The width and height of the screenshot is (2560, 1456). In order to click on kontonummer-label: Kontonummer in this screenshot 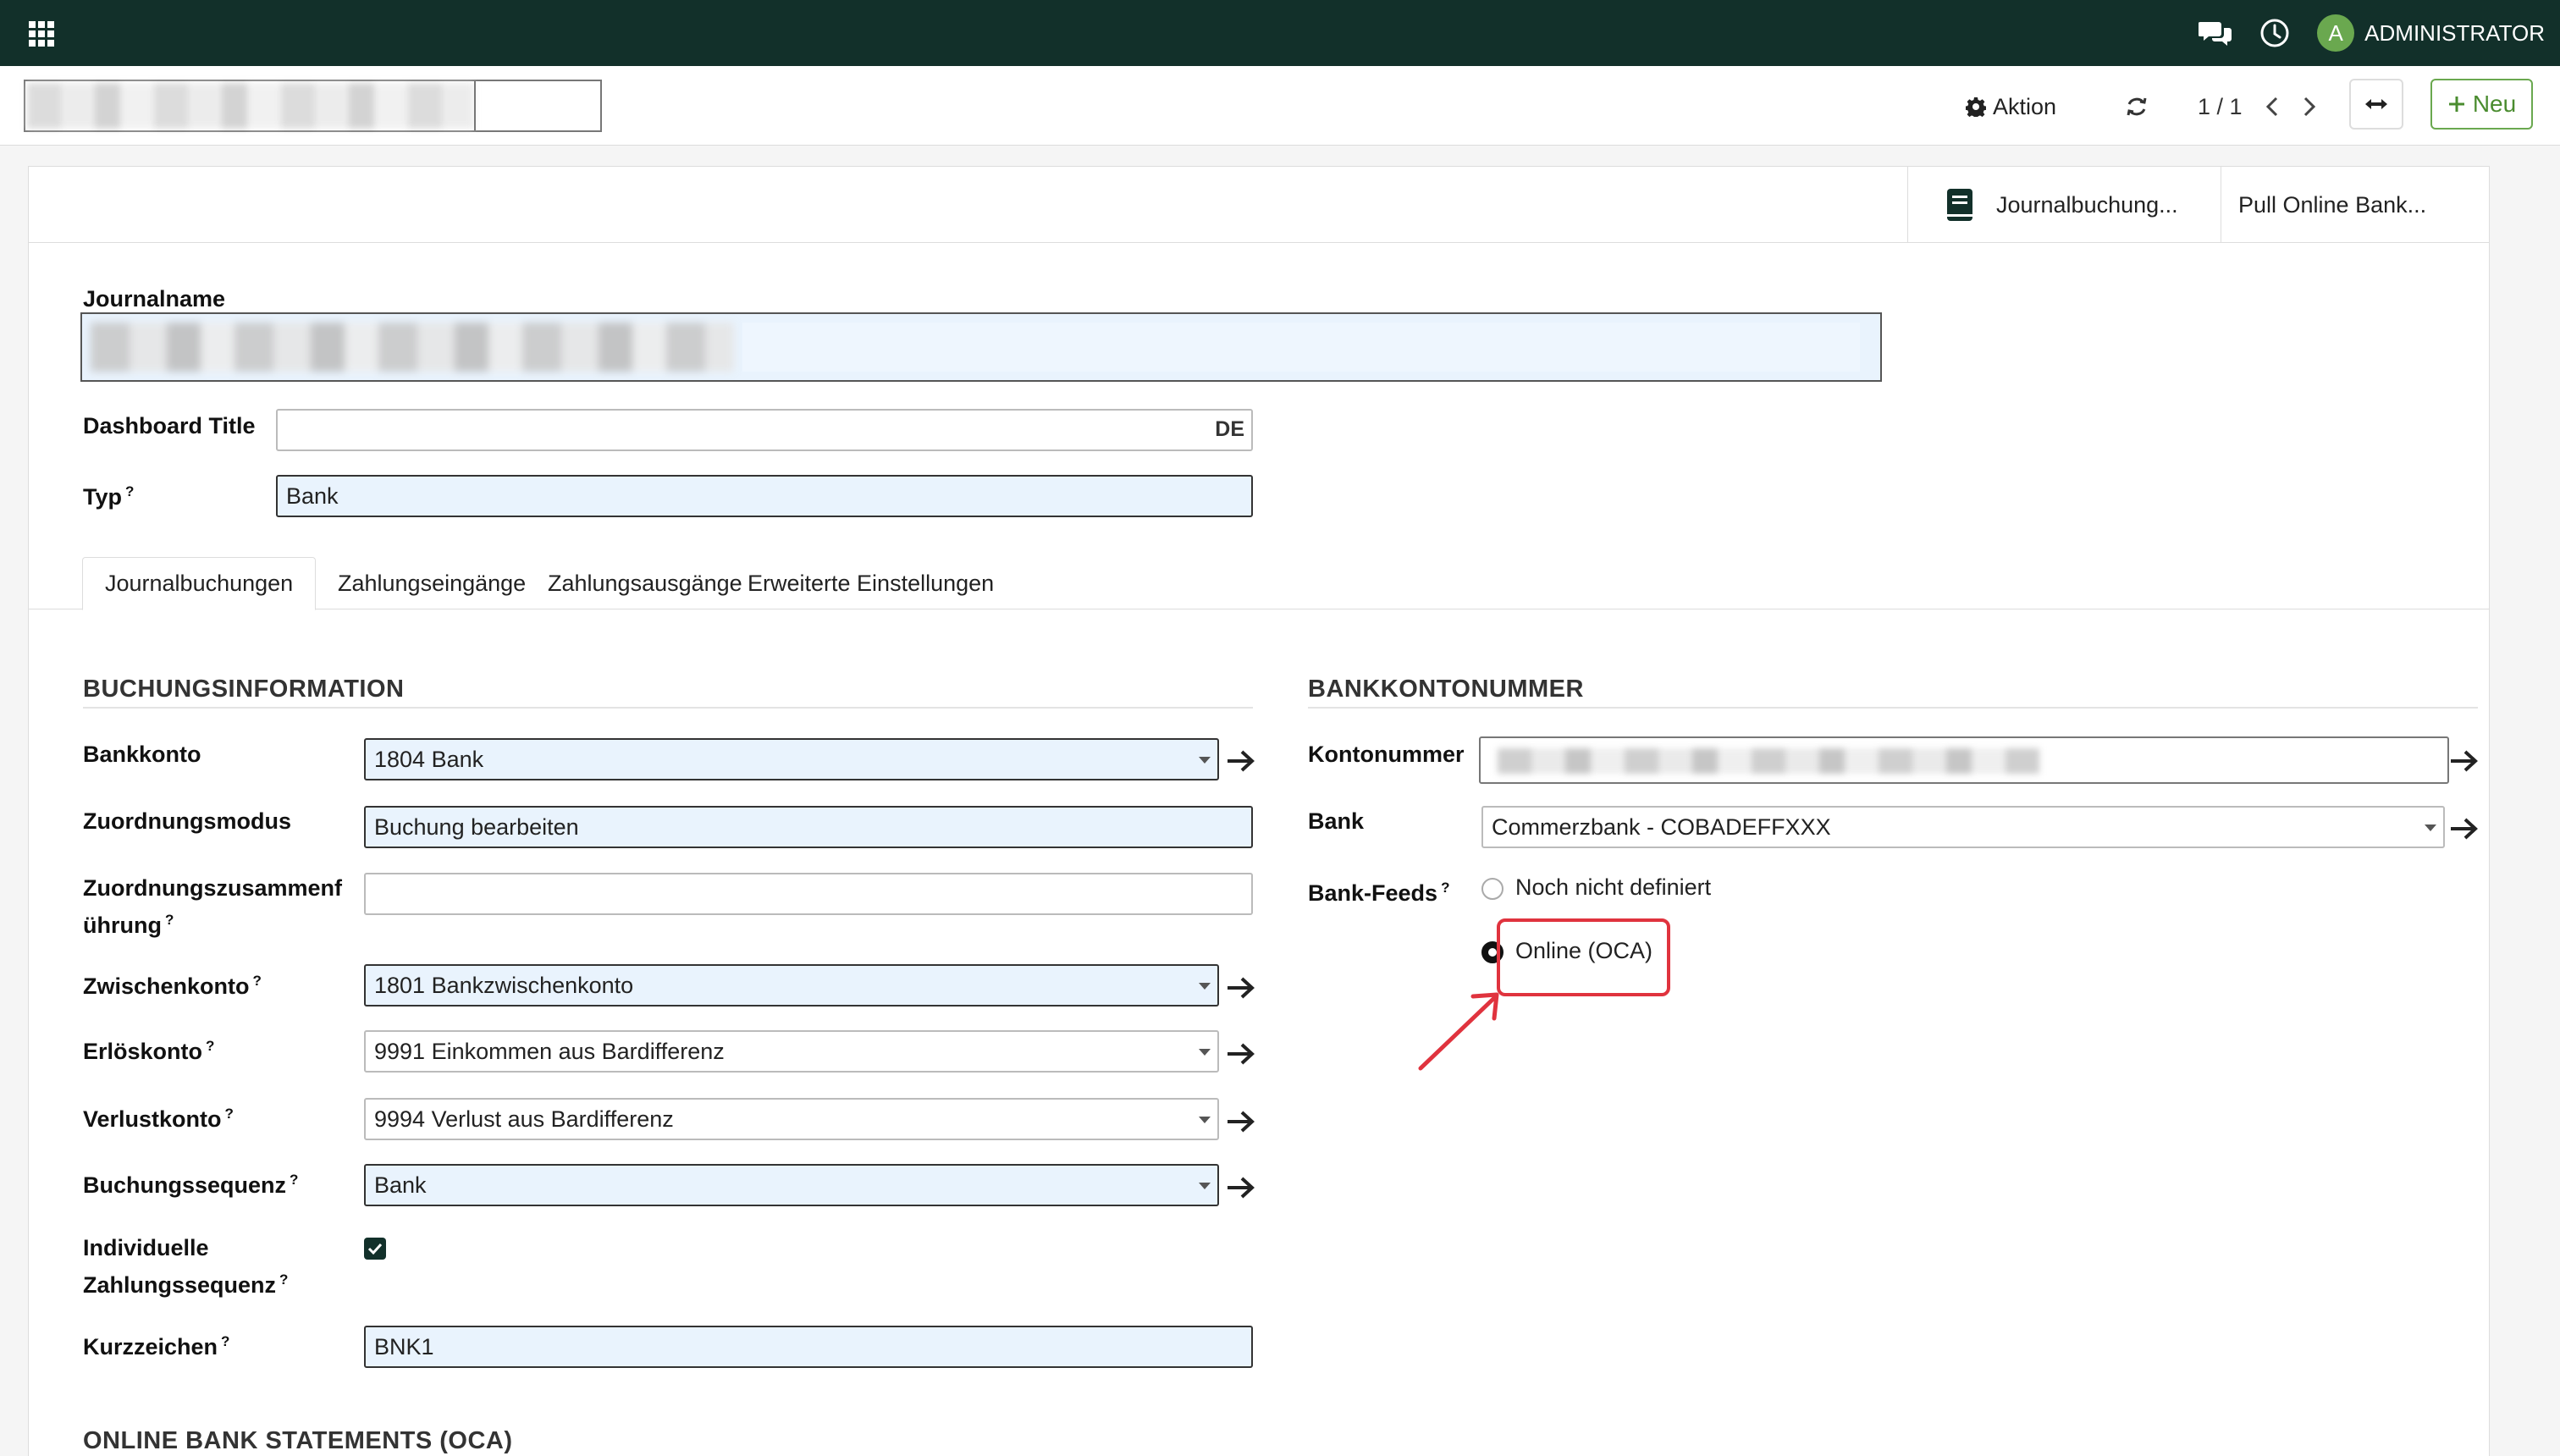, I will do `click(1386, 754)`.